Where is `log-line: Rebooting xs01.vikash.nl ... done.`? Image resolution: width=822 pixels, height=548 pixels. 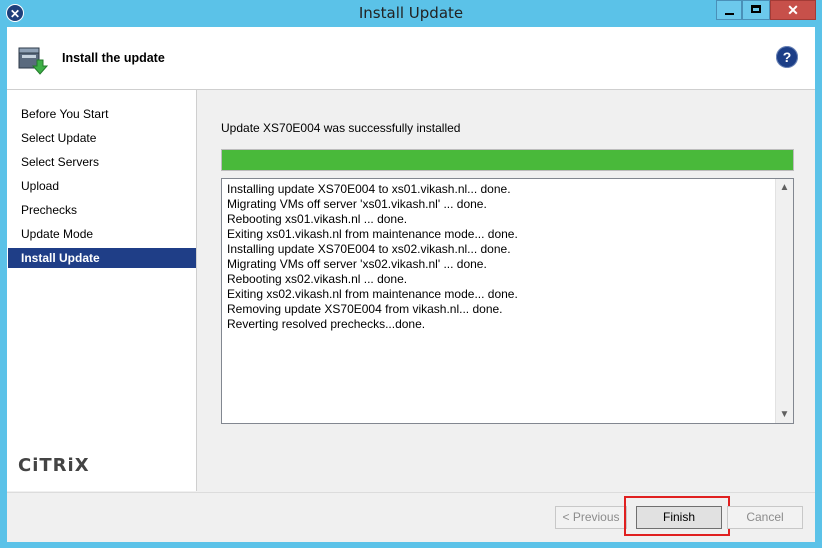
log-line: Rebooting xs01.vikash.nl ... done. is located at coordinates (317, 219).